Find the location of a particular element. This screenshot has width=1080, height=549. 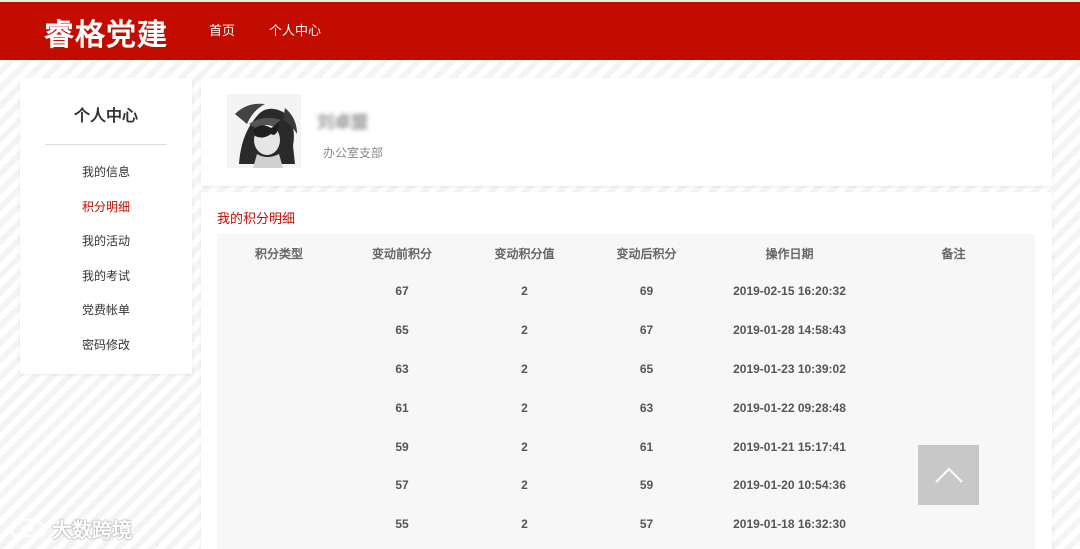

table-row: 63 2 65 2019-01-23 10:39:02 is located at coordinates (626, 369).